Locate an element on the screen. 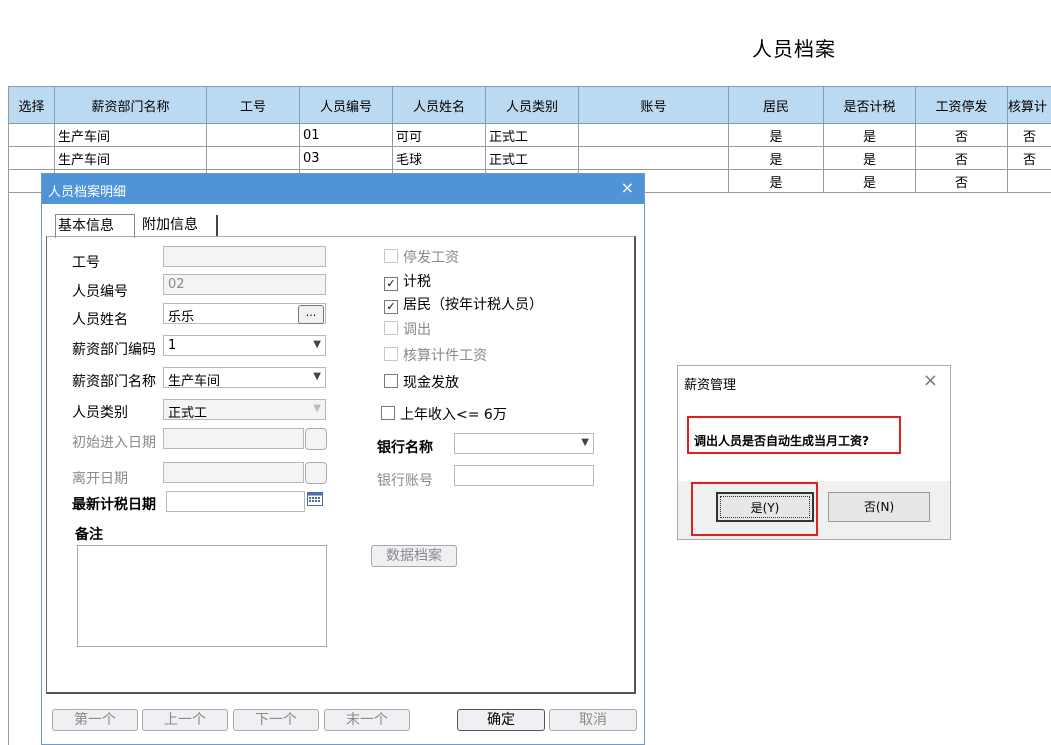 This screenshot has height=745, width=1051. col-header-account: 账号 is located at coordinates (653, 105).